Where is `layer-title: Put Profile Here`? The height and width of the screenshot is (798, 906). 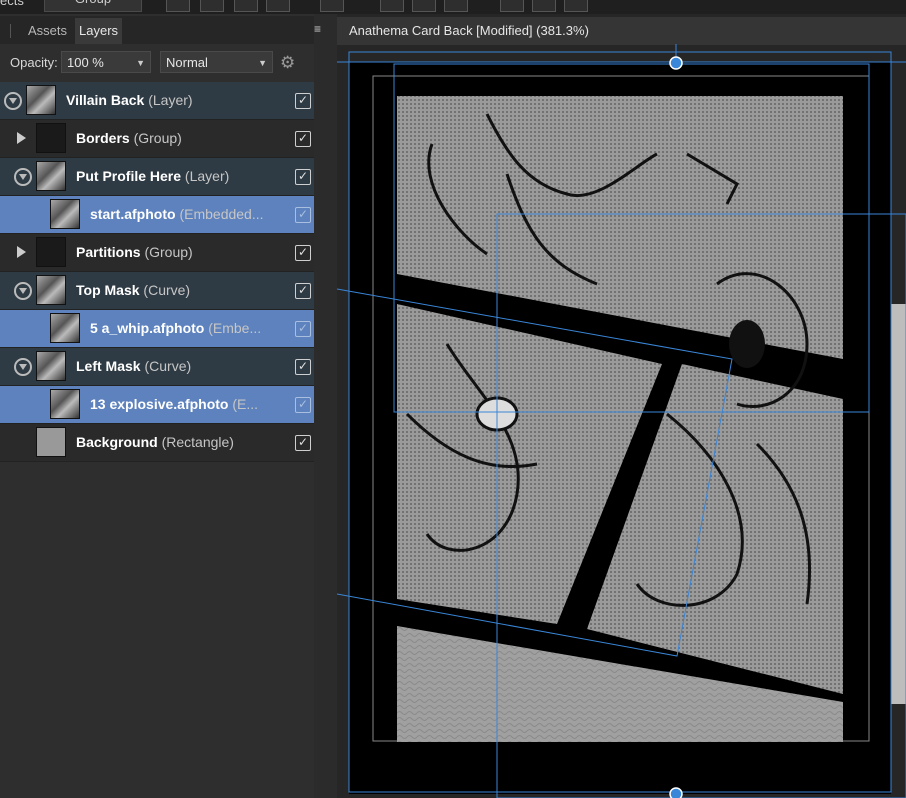 layer-title: Put Profile Here is located at coordinates (129, 176).